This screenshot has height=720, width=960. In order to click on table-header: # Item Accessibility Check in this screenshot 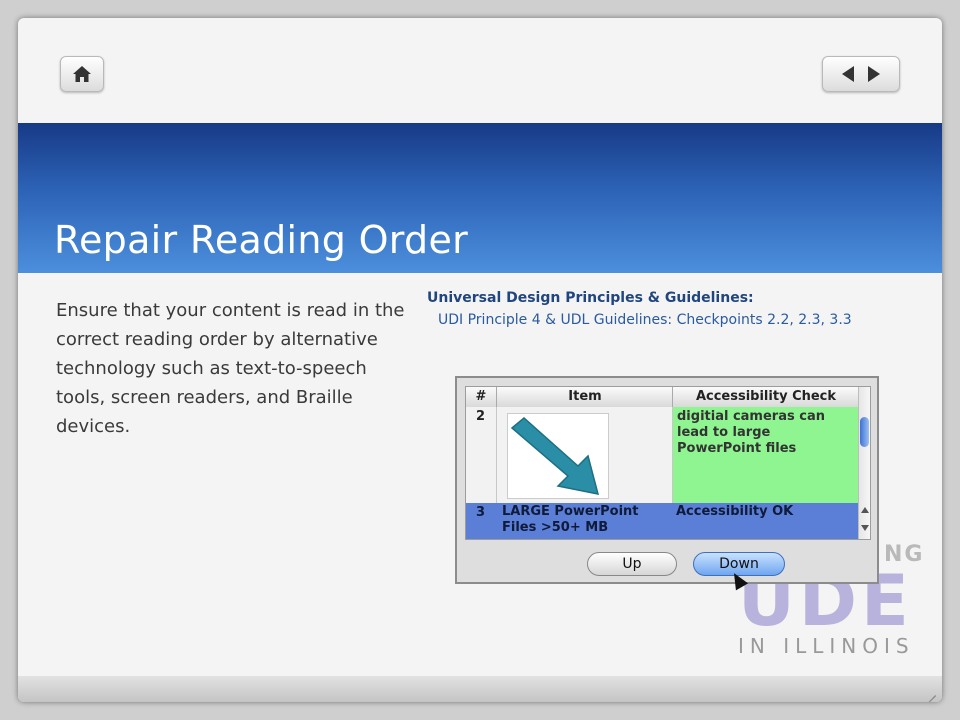, I will do `click(662, 397)`.